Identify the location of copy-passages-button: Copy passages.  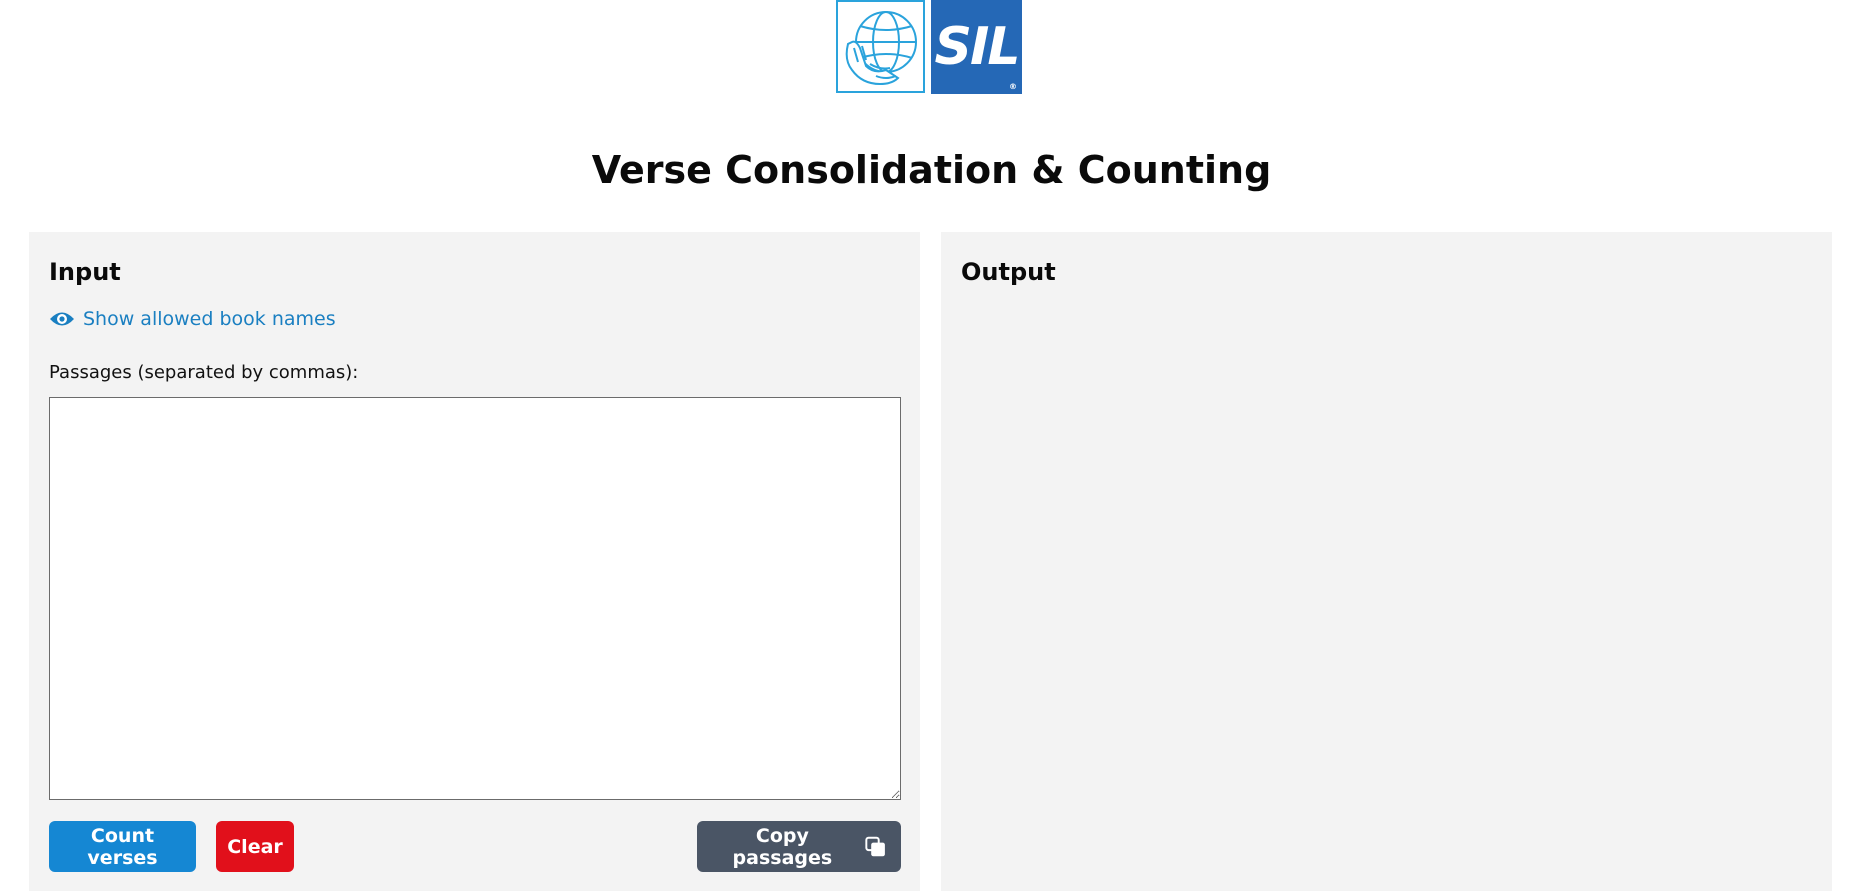
(799, 846).